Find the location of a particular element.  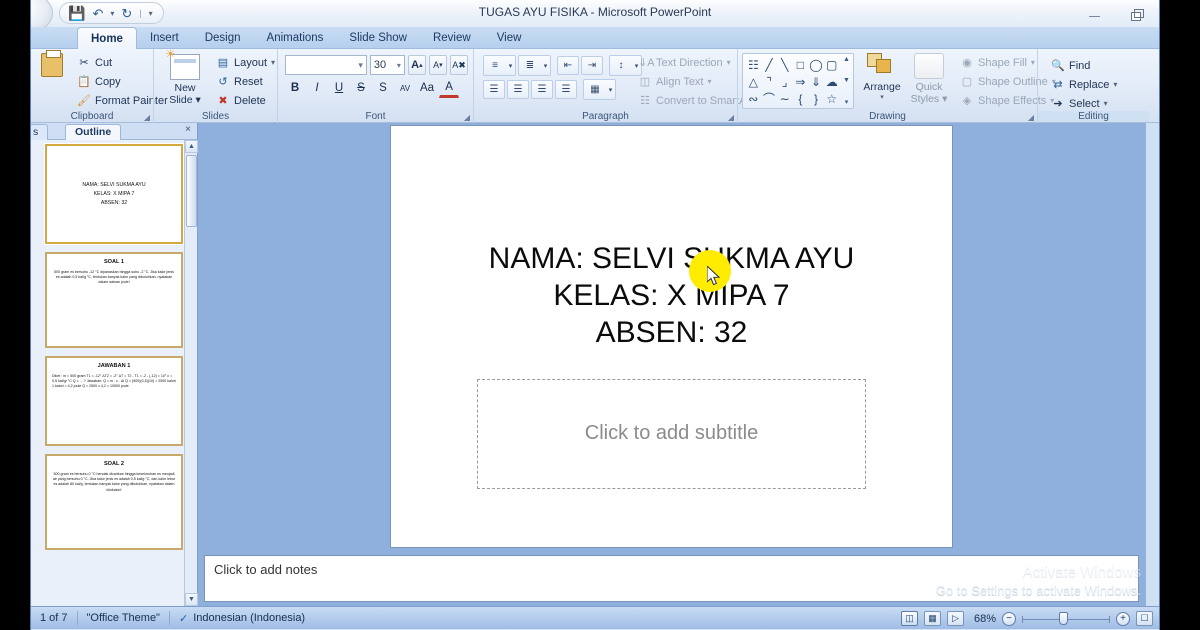

slide-show-view-button: ▷ is located at coordinates (955, 618).